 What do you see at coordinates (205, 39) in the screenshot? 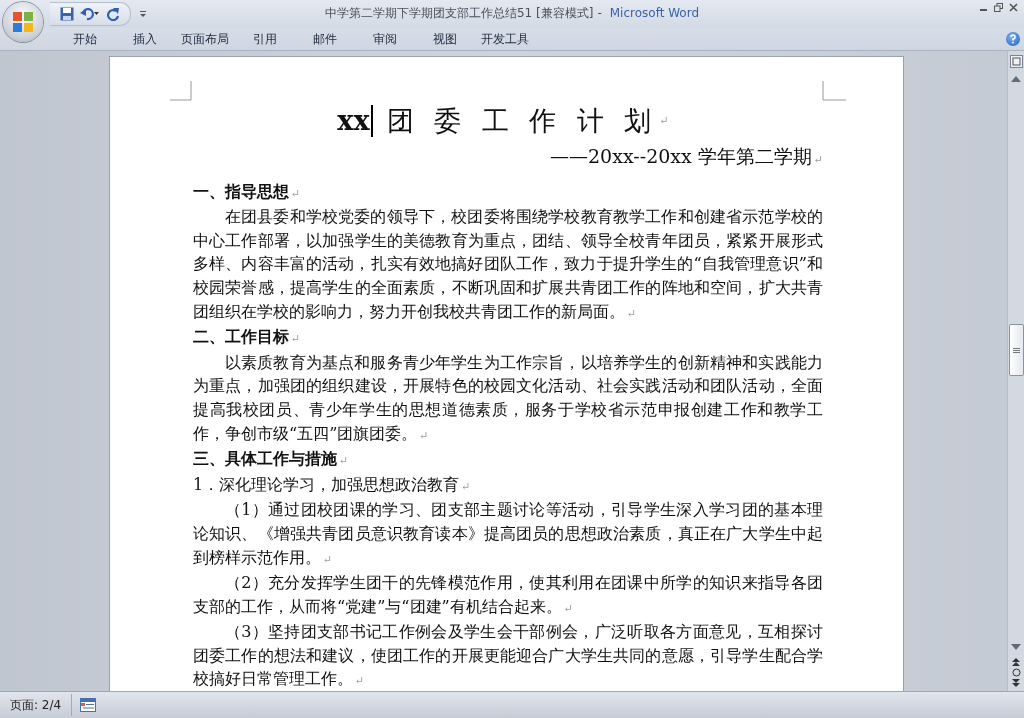
I see `ribbon-tab: 页面布局` at bounding box center [205, 39].